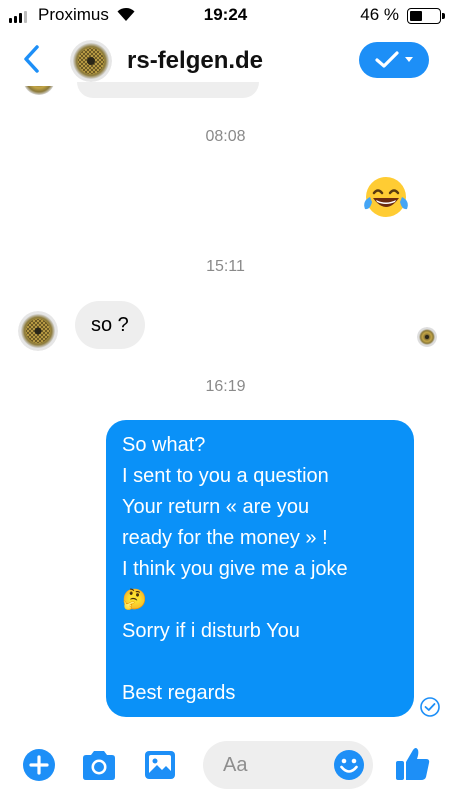 The height and width of the screenshot is (800, 451). Describe the element at coordinates (225, 15) in the screenshot. I see `status-bar: Proximus 19:24 46 %` at that location.